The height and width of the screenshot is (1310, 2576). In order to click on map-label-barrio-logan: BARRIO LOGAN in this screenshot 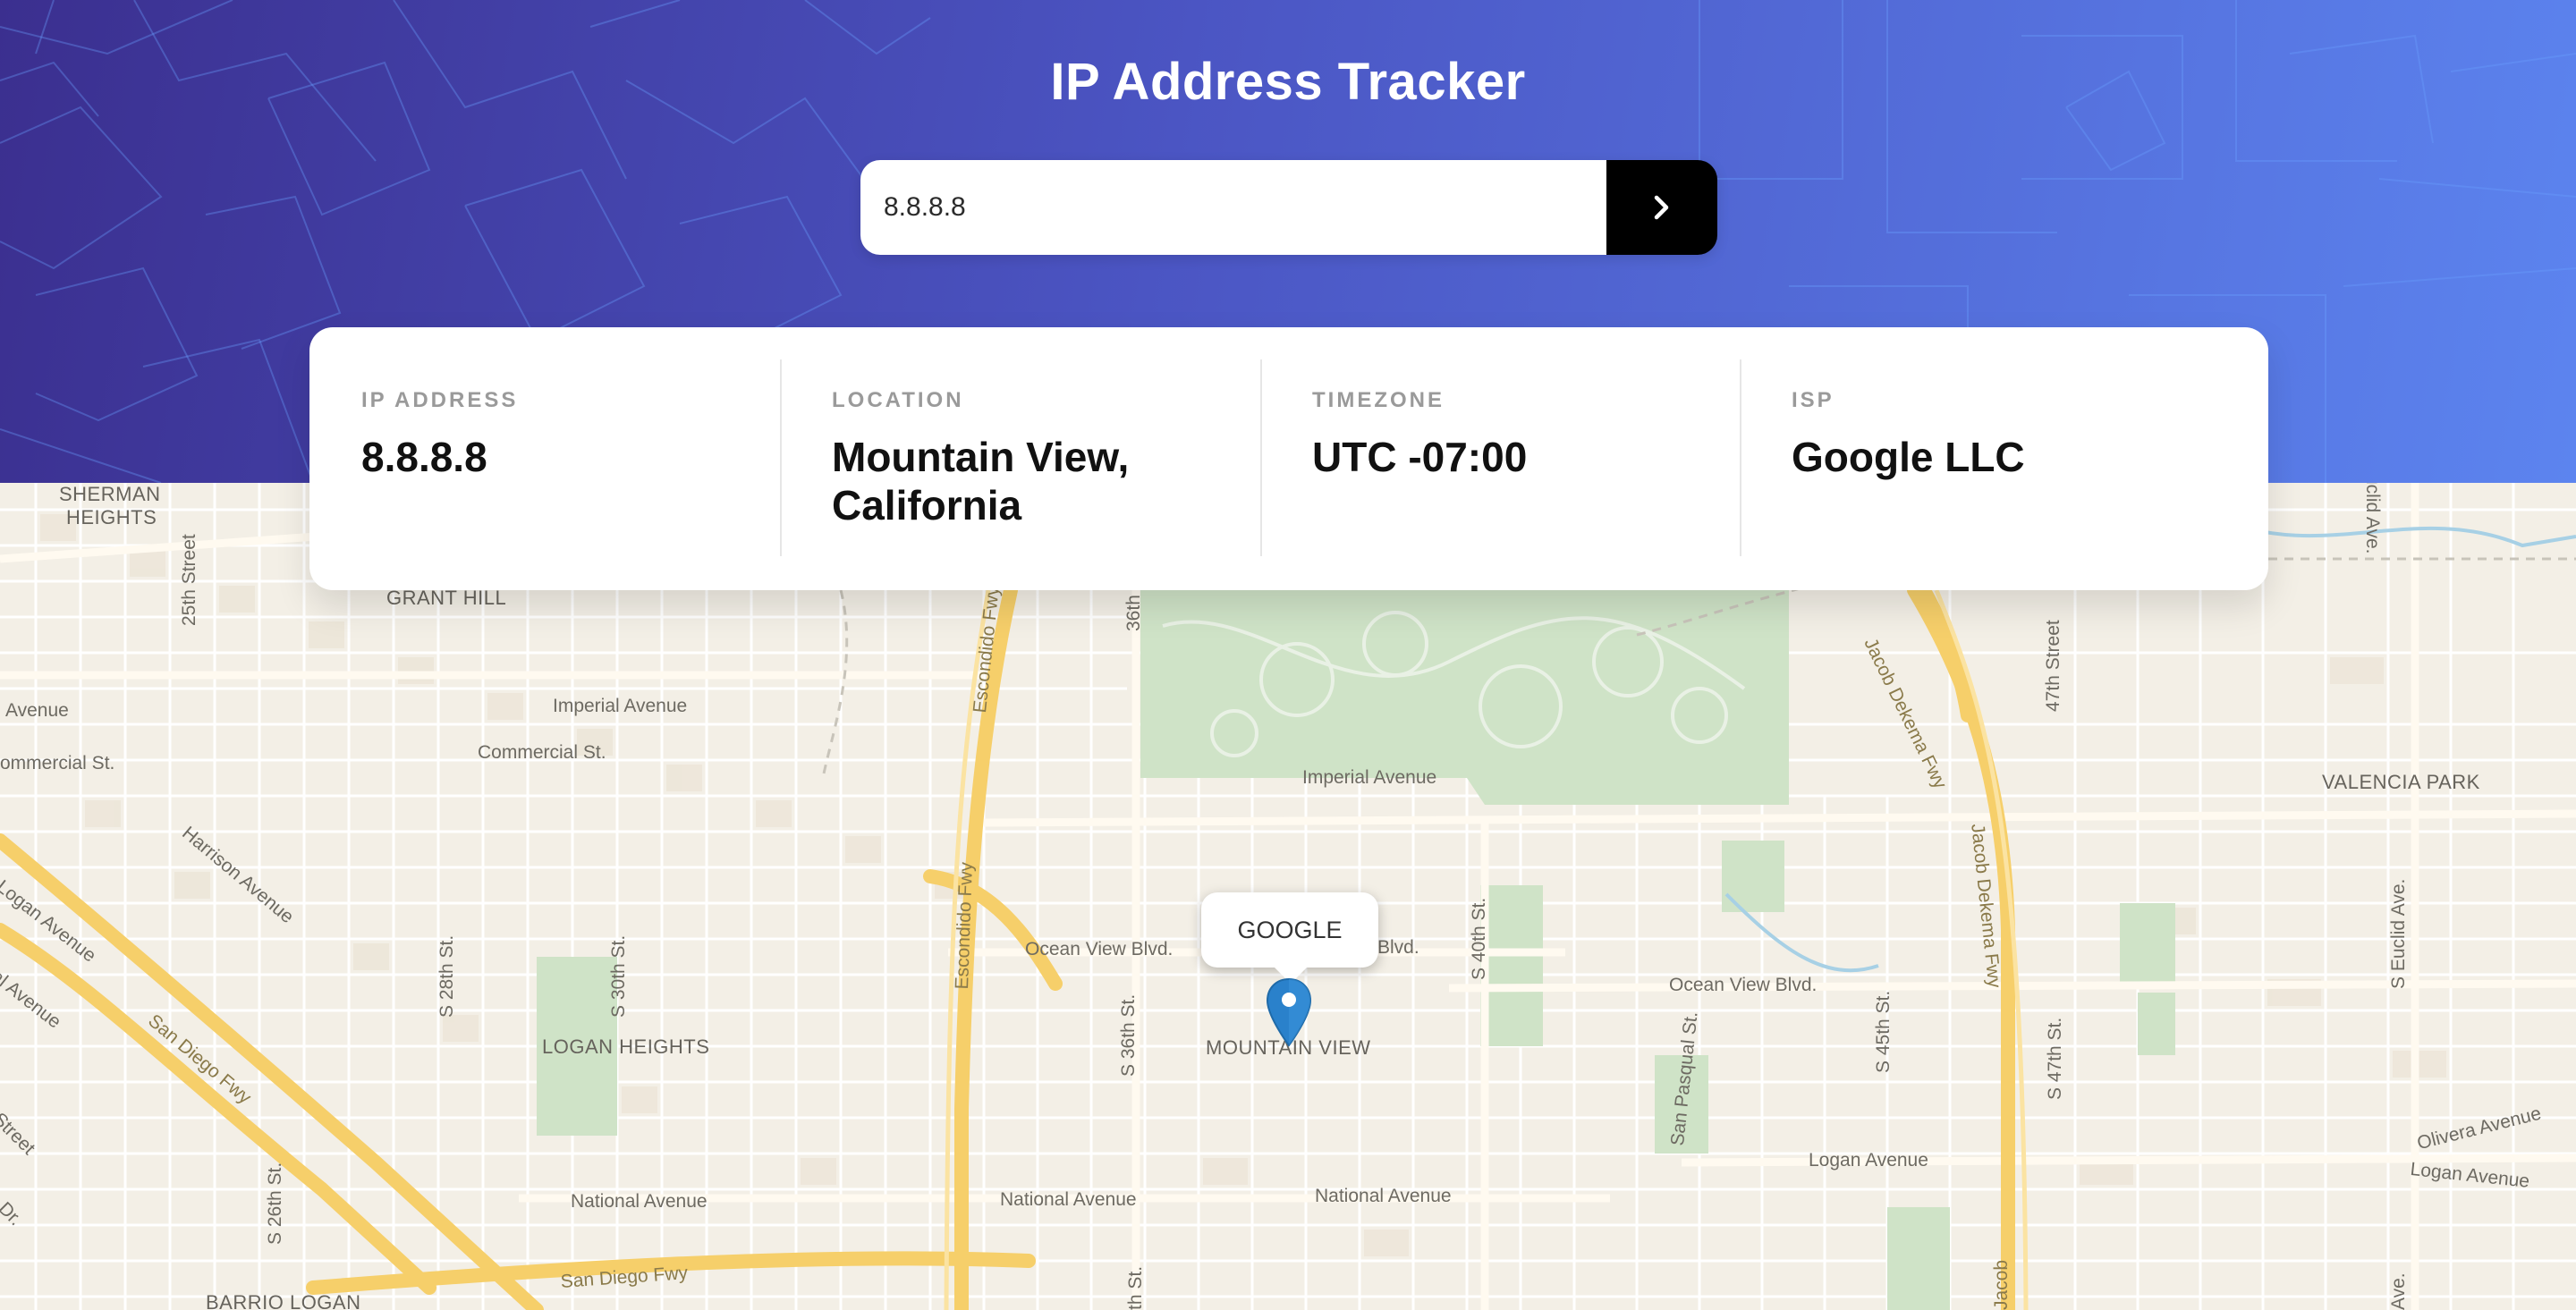, I will do `click(283, 1300)`.